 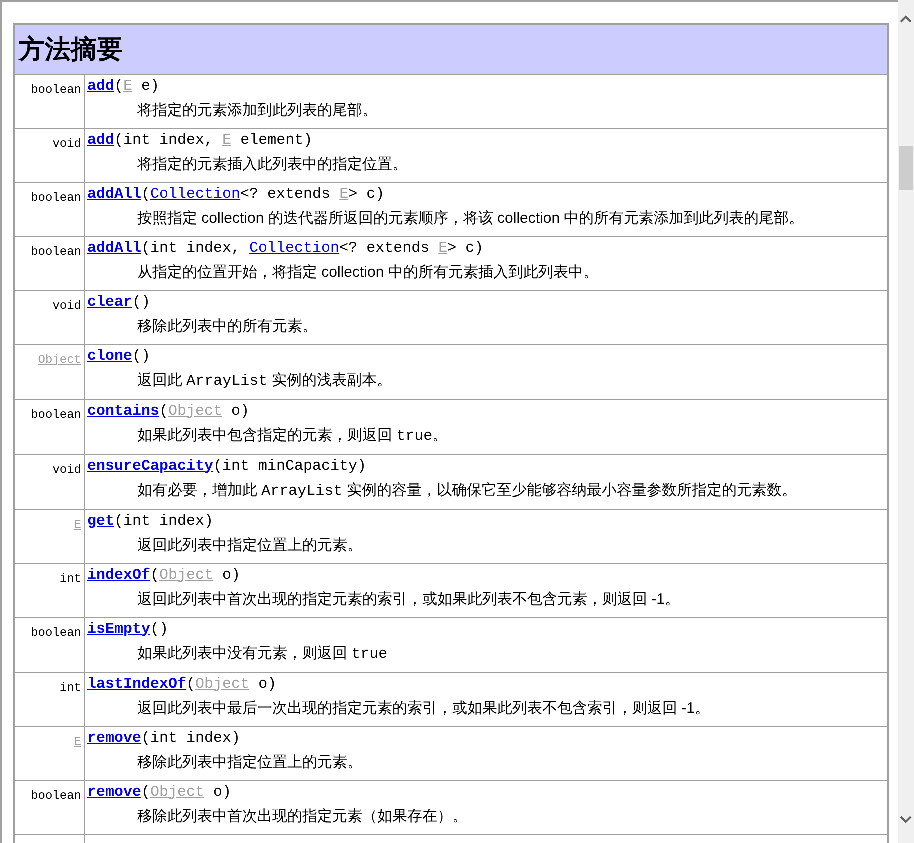 I want to click on method-link: get, so click(x=101, y=521).